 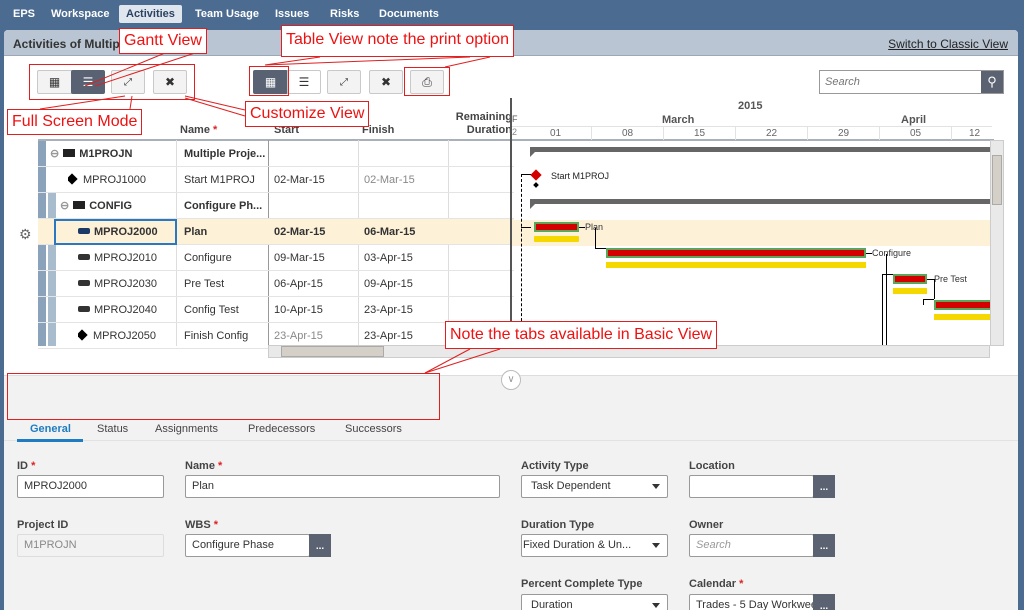 What do you see at coordinates (75, 122) in the screenshot?
I see `annotation-full-screen: Full Screen Mode` at bounding box center [75, 122].